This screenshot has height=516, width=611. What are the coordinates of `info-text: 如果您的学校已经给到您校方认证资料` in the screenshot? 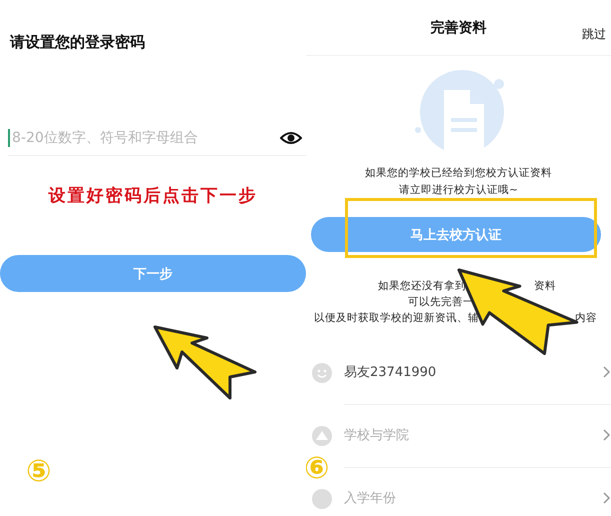 It's located at (458, 173).